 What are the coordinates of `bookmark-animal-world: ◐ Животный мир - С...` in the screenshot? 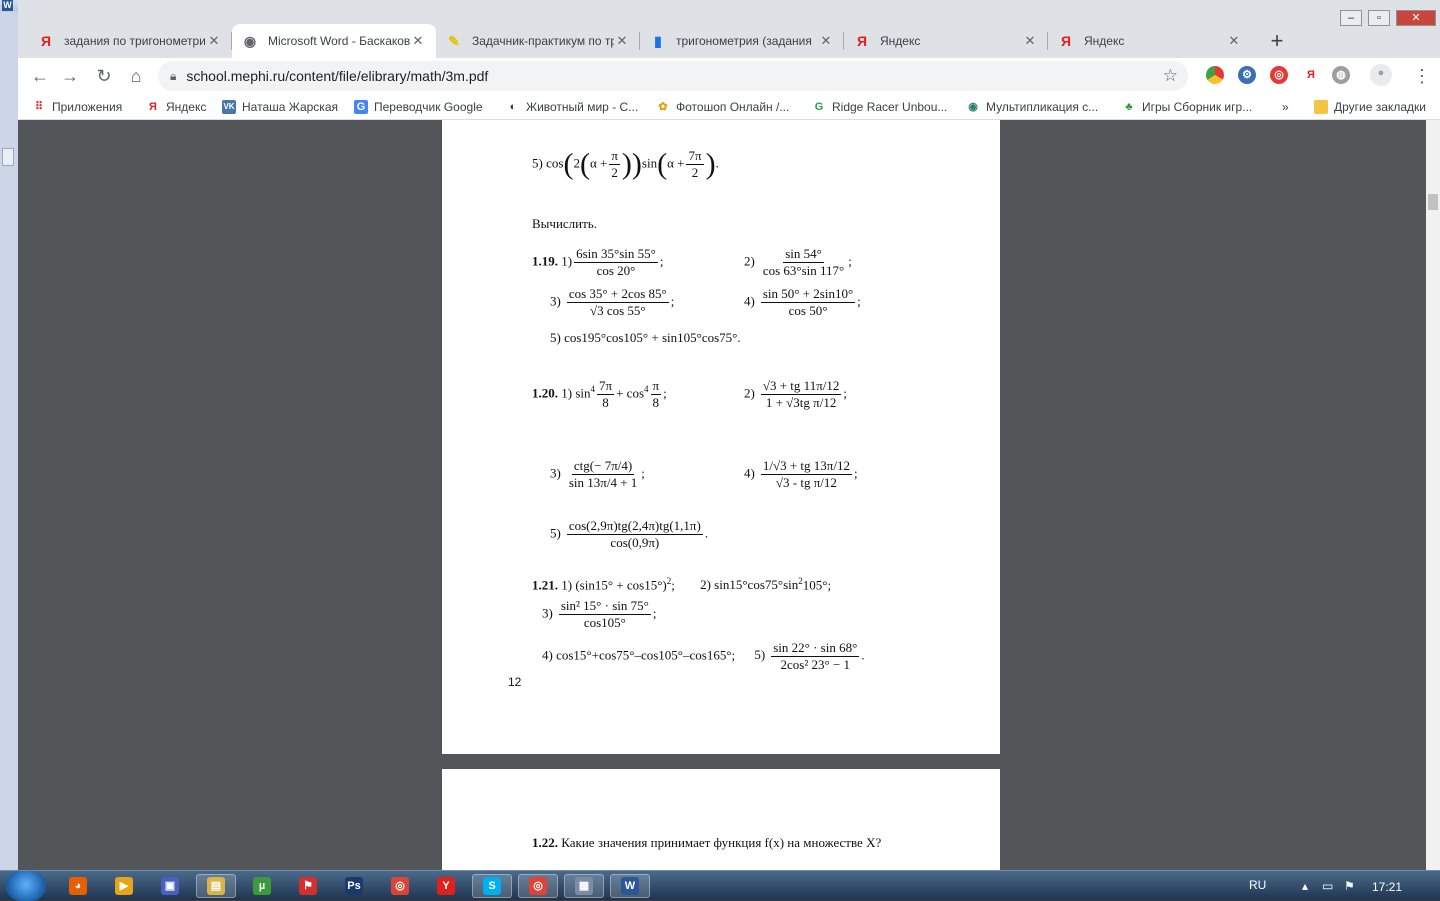 It's located at (572, 107).